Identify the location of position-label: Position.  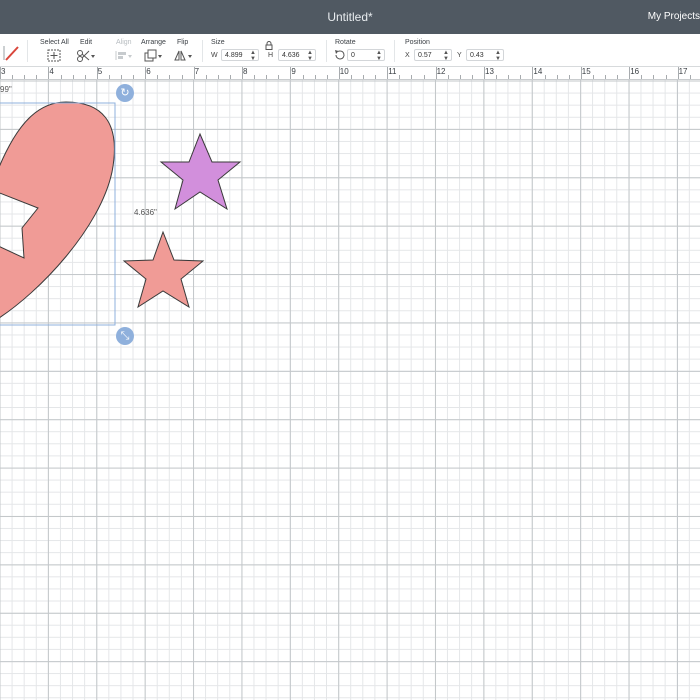
(417, 42).